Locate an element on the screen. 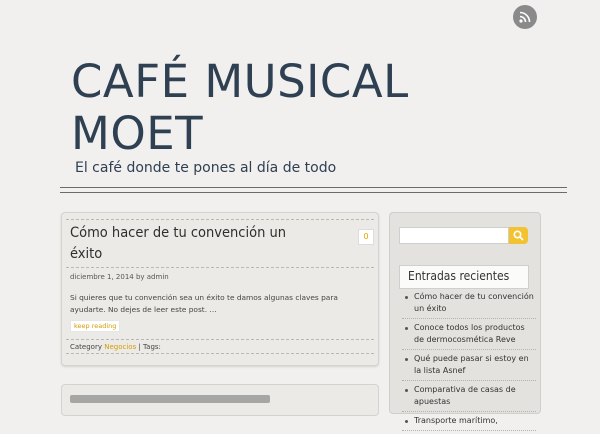  post-title: Cómo hacer de tu convención un éxito is located at coordinates (185, 244).